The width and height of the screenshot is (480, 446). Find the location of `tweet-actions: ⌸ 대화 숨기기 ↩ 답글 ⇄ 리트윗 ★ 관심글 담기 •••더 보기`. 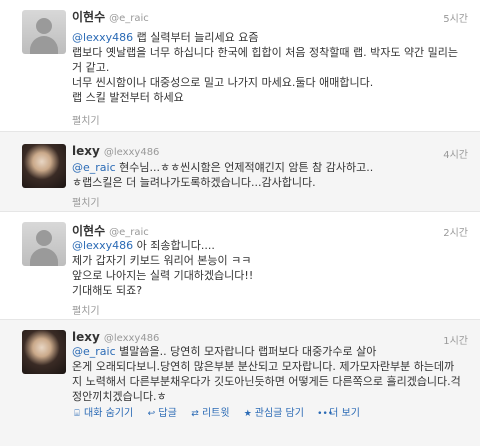

tweet-actions: ⌸ 대화 숨기기 ↩ 답글 ⇄ 리트윗 ★ 관심글 담기 •••더 보기 is located at coordinates (221, 411).